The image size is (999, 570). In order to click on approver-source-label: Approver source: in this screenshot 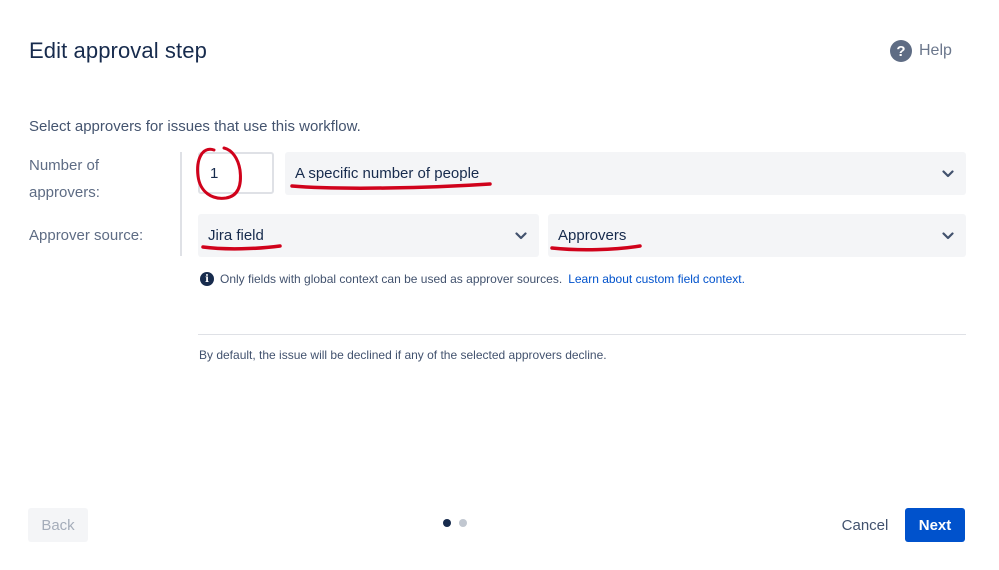, I will do `click(86, 235)`.